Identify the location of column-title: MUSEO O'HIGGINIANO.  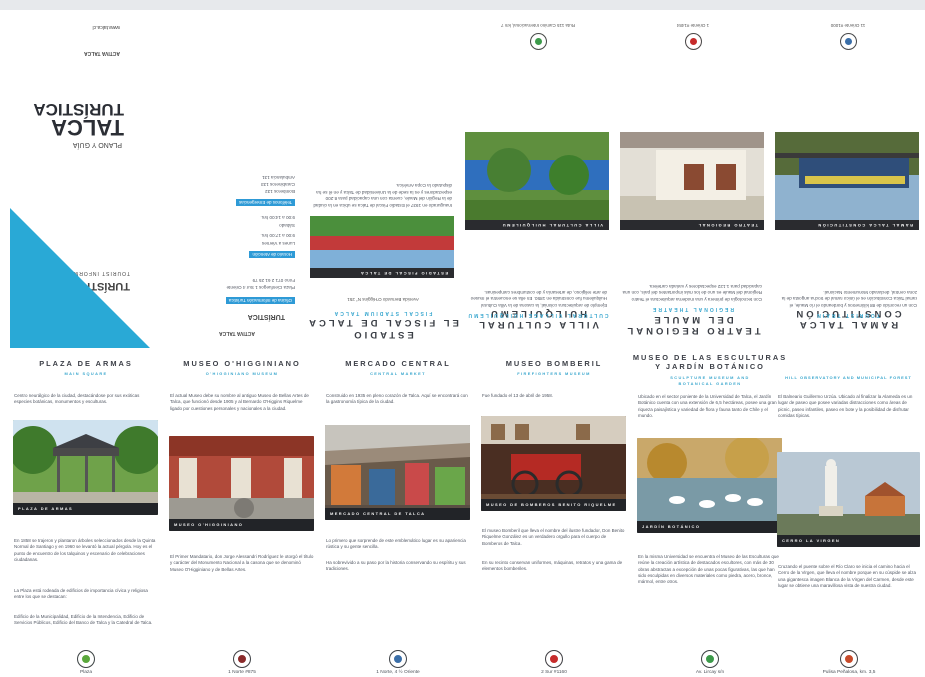
(242, 363).